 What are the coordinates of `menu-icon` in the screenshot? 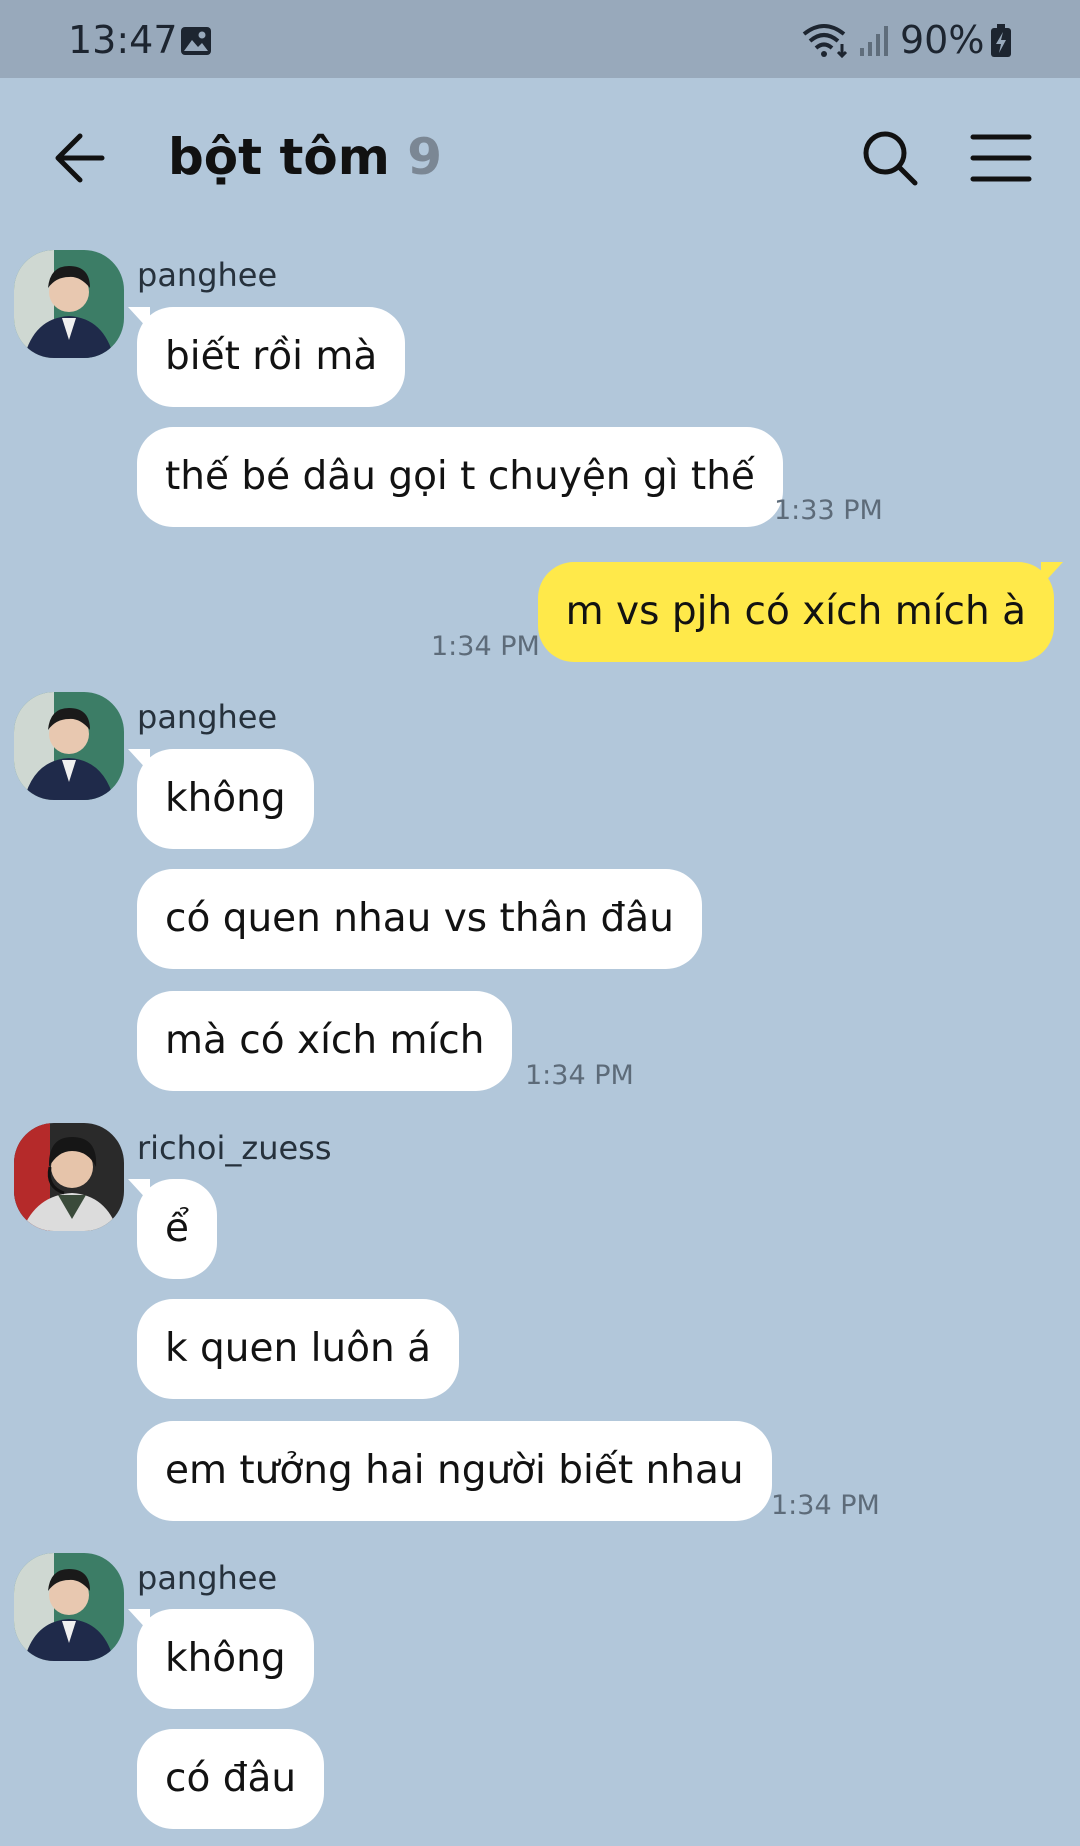 It's located at (1001, 158).